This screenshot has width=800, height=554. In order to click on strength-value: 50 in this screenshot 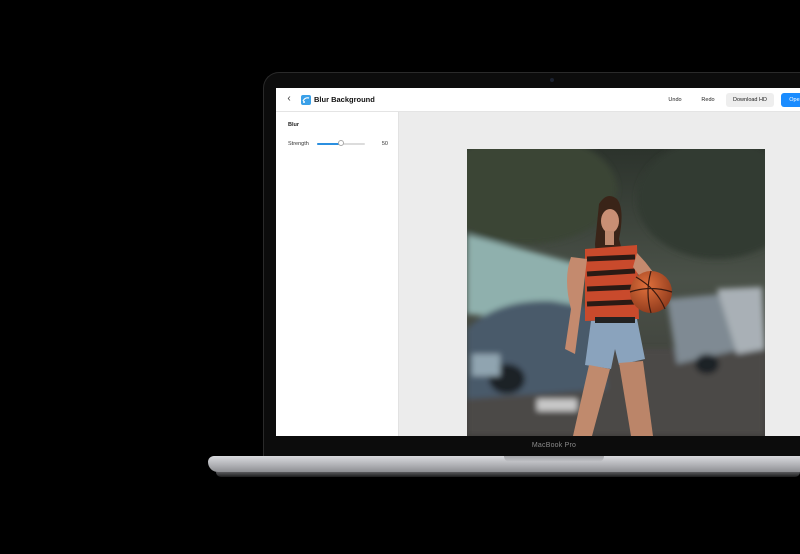, I will do `click(384, 144)`.